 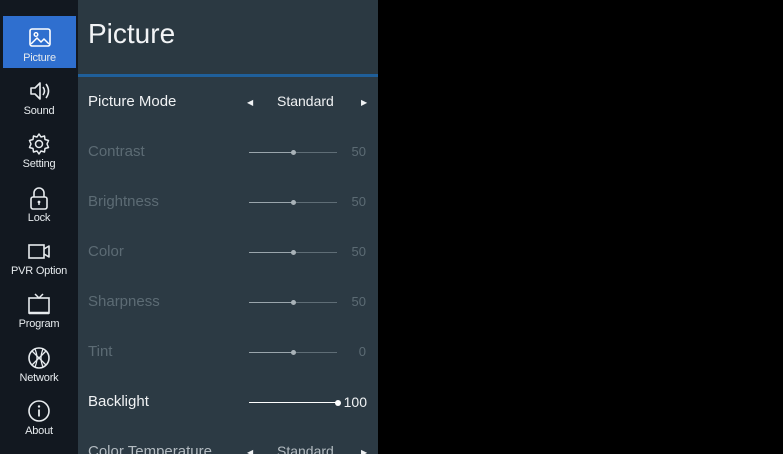 I want to click on sidebar-item-program: Program, so click(x=39, y=308).